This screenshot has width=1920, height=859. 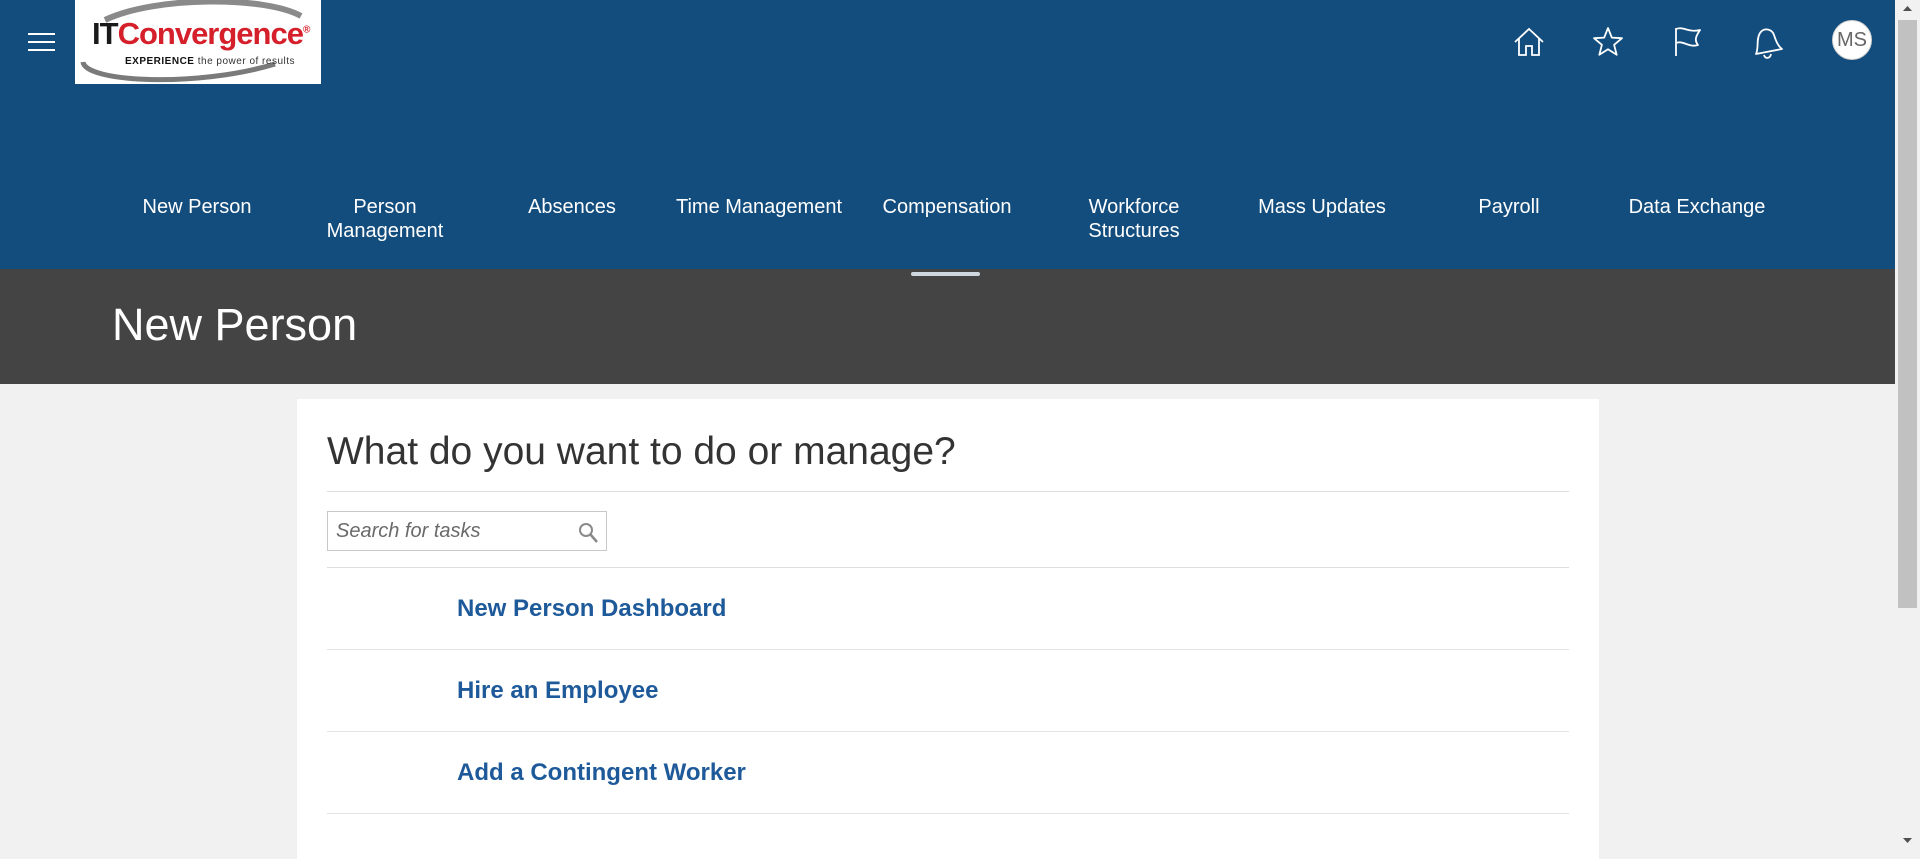 What do you see at coordinates (1529, 42) in the screenshot?
I see `home-icon` at bounding box center [1529, 42].